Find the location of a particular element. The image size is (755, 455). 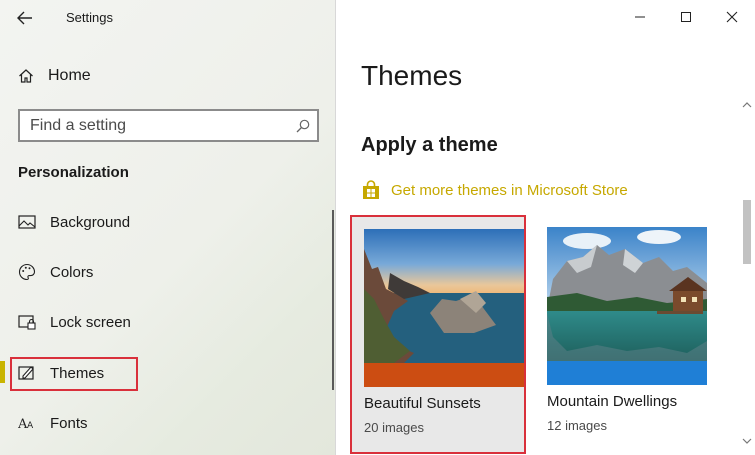

store-link-label: Get more themes in Microsoft Store is located at coordinates (509, 190).